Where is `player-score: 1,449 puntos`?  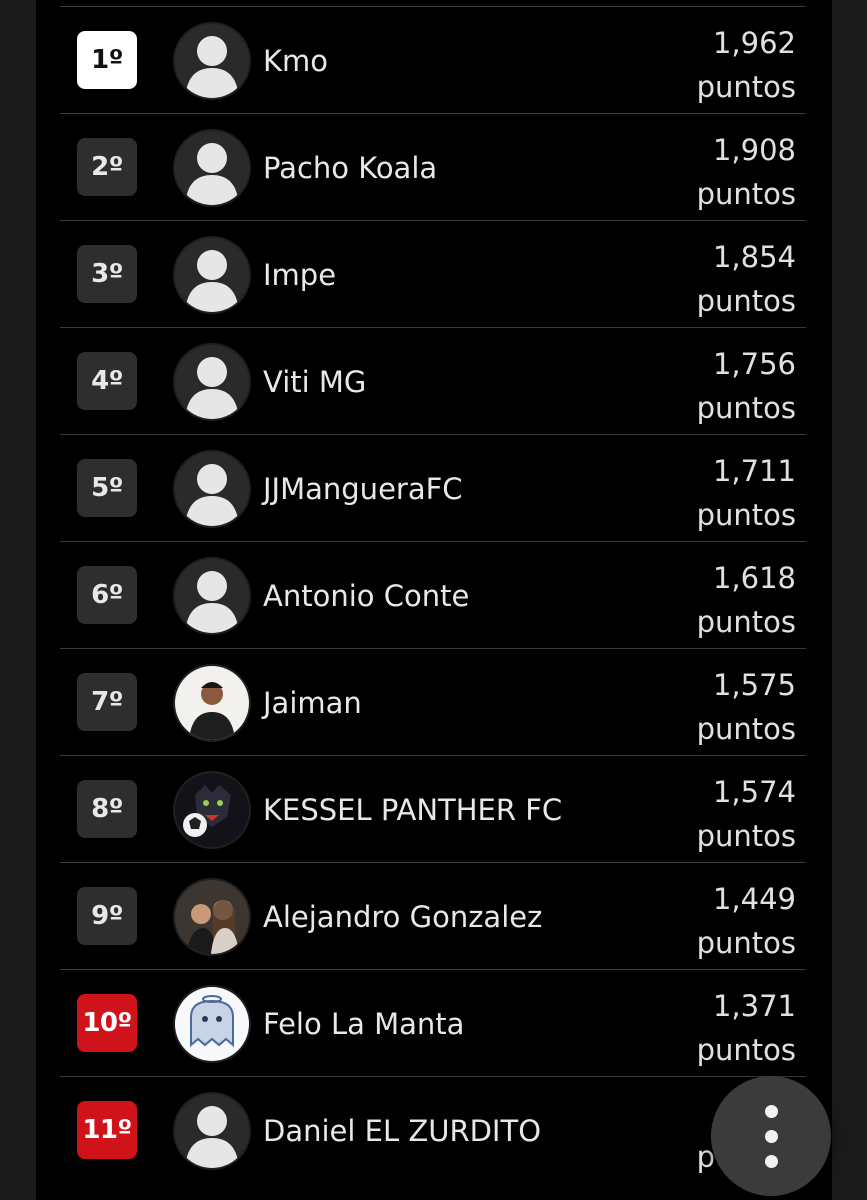
player-score: 1,449 puntos is located at coordinates (746, 921).